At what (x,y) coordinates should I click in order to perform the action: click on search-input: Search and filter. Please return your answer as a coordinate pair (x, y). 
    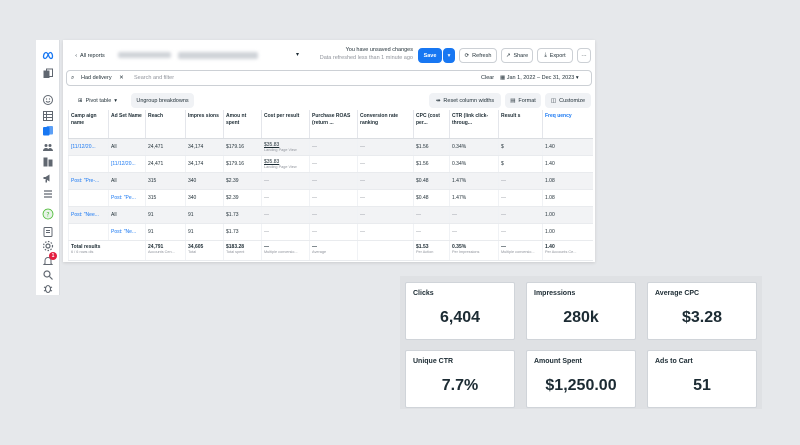
    Looking at the image, I should click on (154, 78).